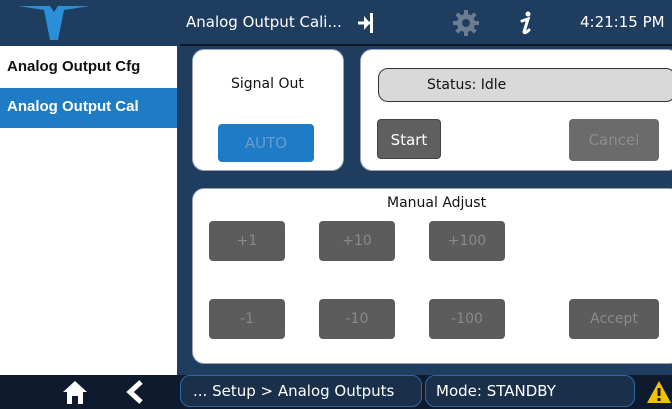  I want to click on minus-10-button: -10, so click(357, 319).